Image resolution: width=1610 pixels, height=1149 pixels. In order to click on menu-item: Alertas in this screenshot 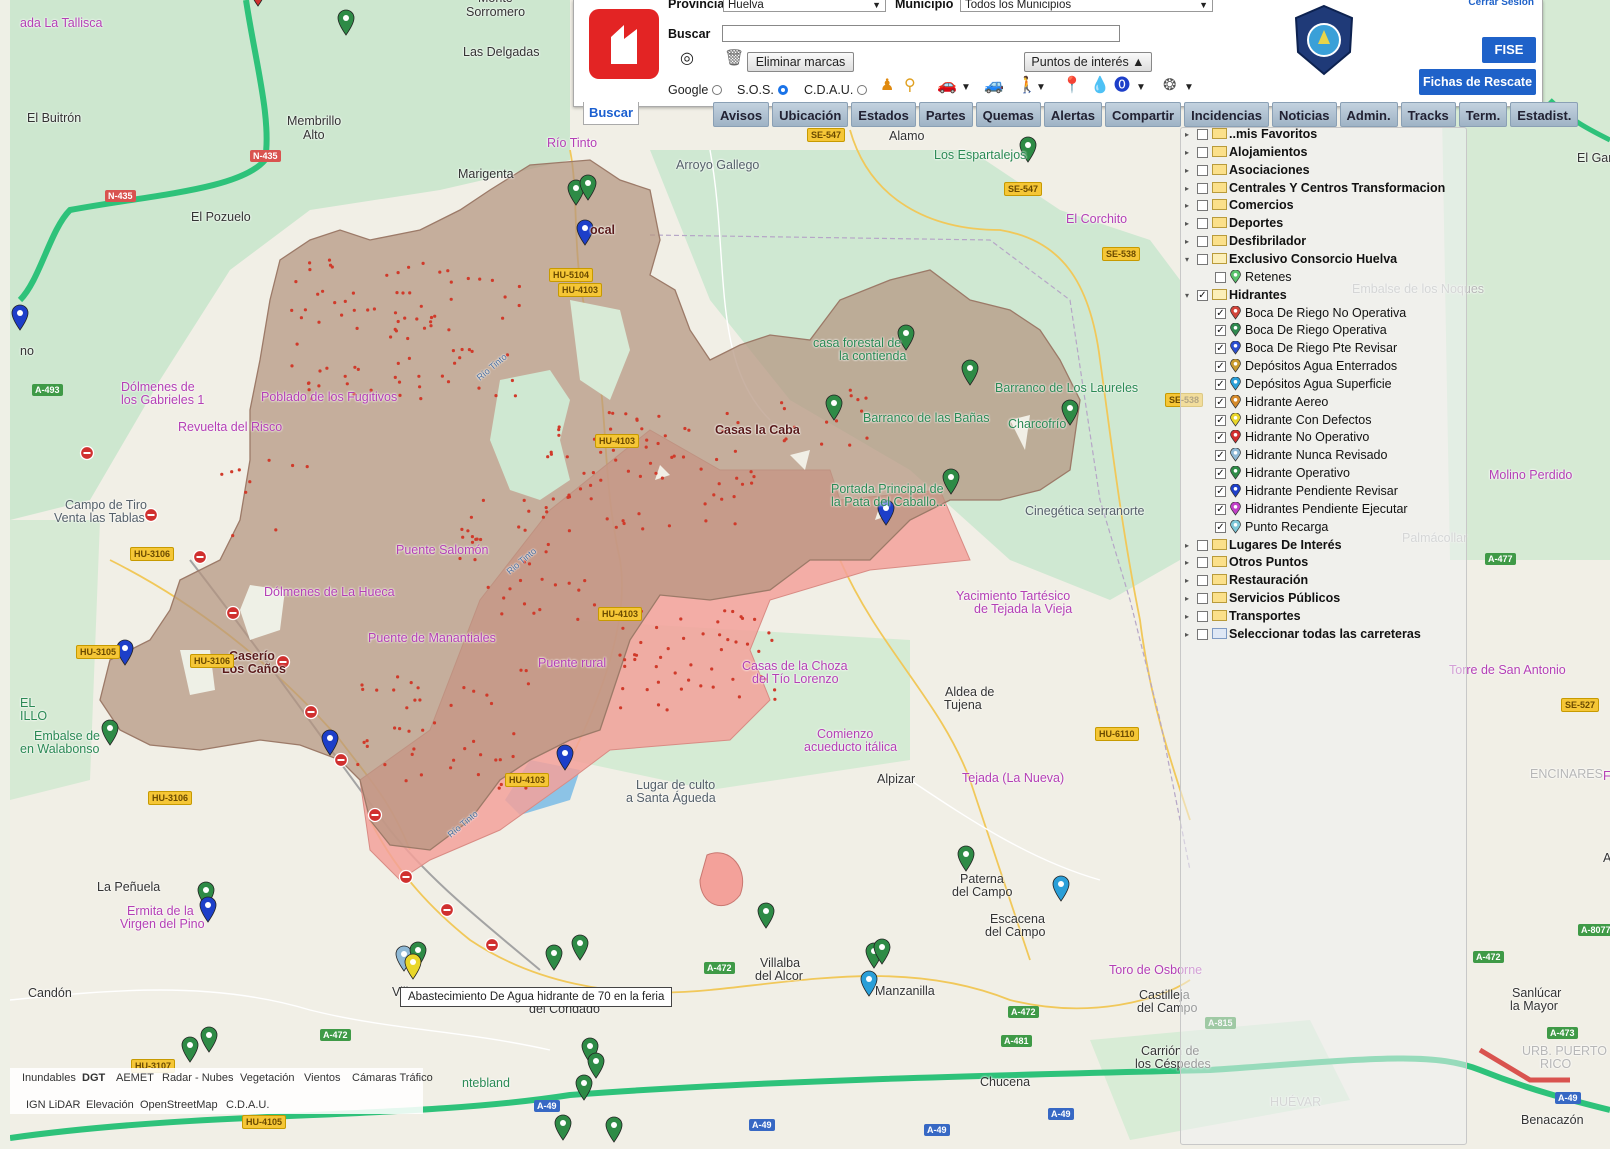, I will do `click(1072, 114)`.